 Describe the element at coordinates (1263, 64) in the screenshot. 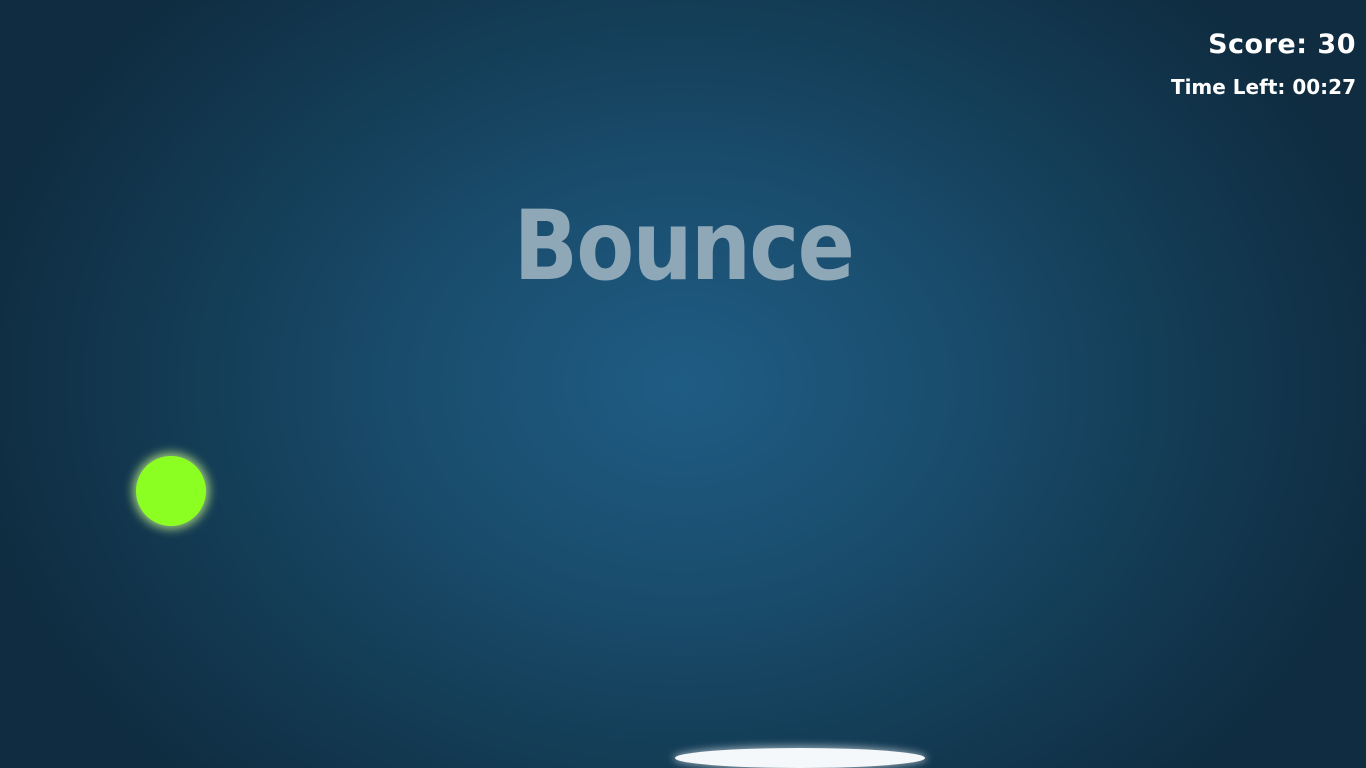

I see `hud: Score: 30 Time Left: 00:27` at that location.